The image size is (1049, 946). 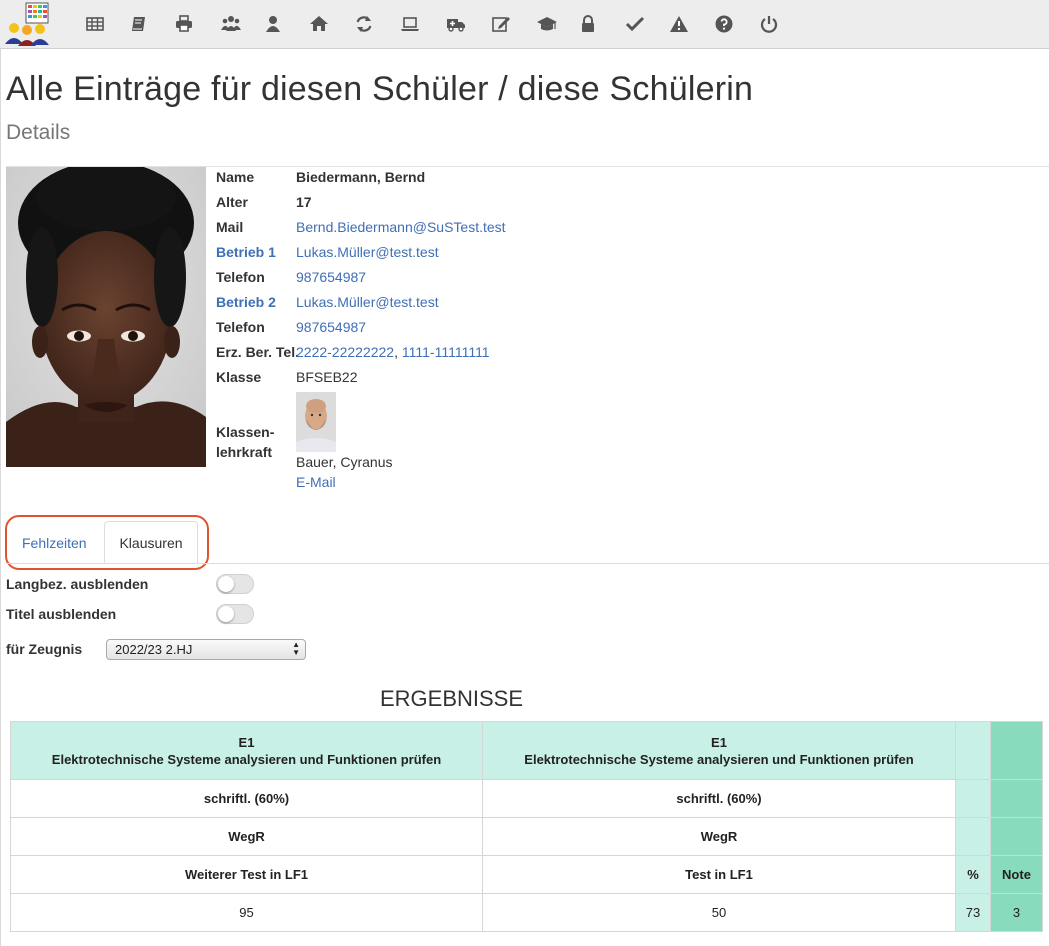 I want to click on power-icon, so click(x=769, y=24).